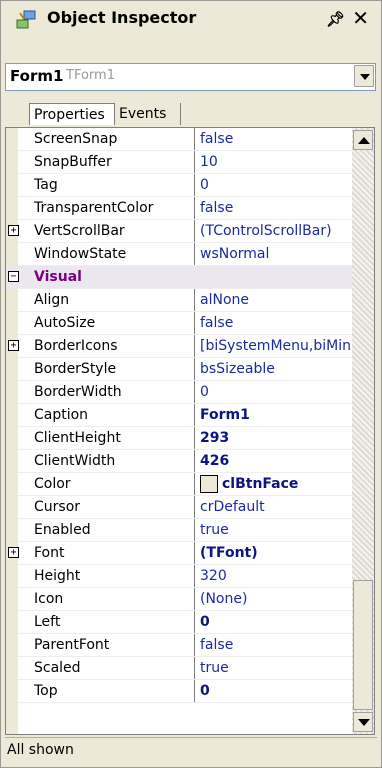 This screenshot has height=768, width=382. I want to click on pin-icon: 📌︎, so click(335, 19).